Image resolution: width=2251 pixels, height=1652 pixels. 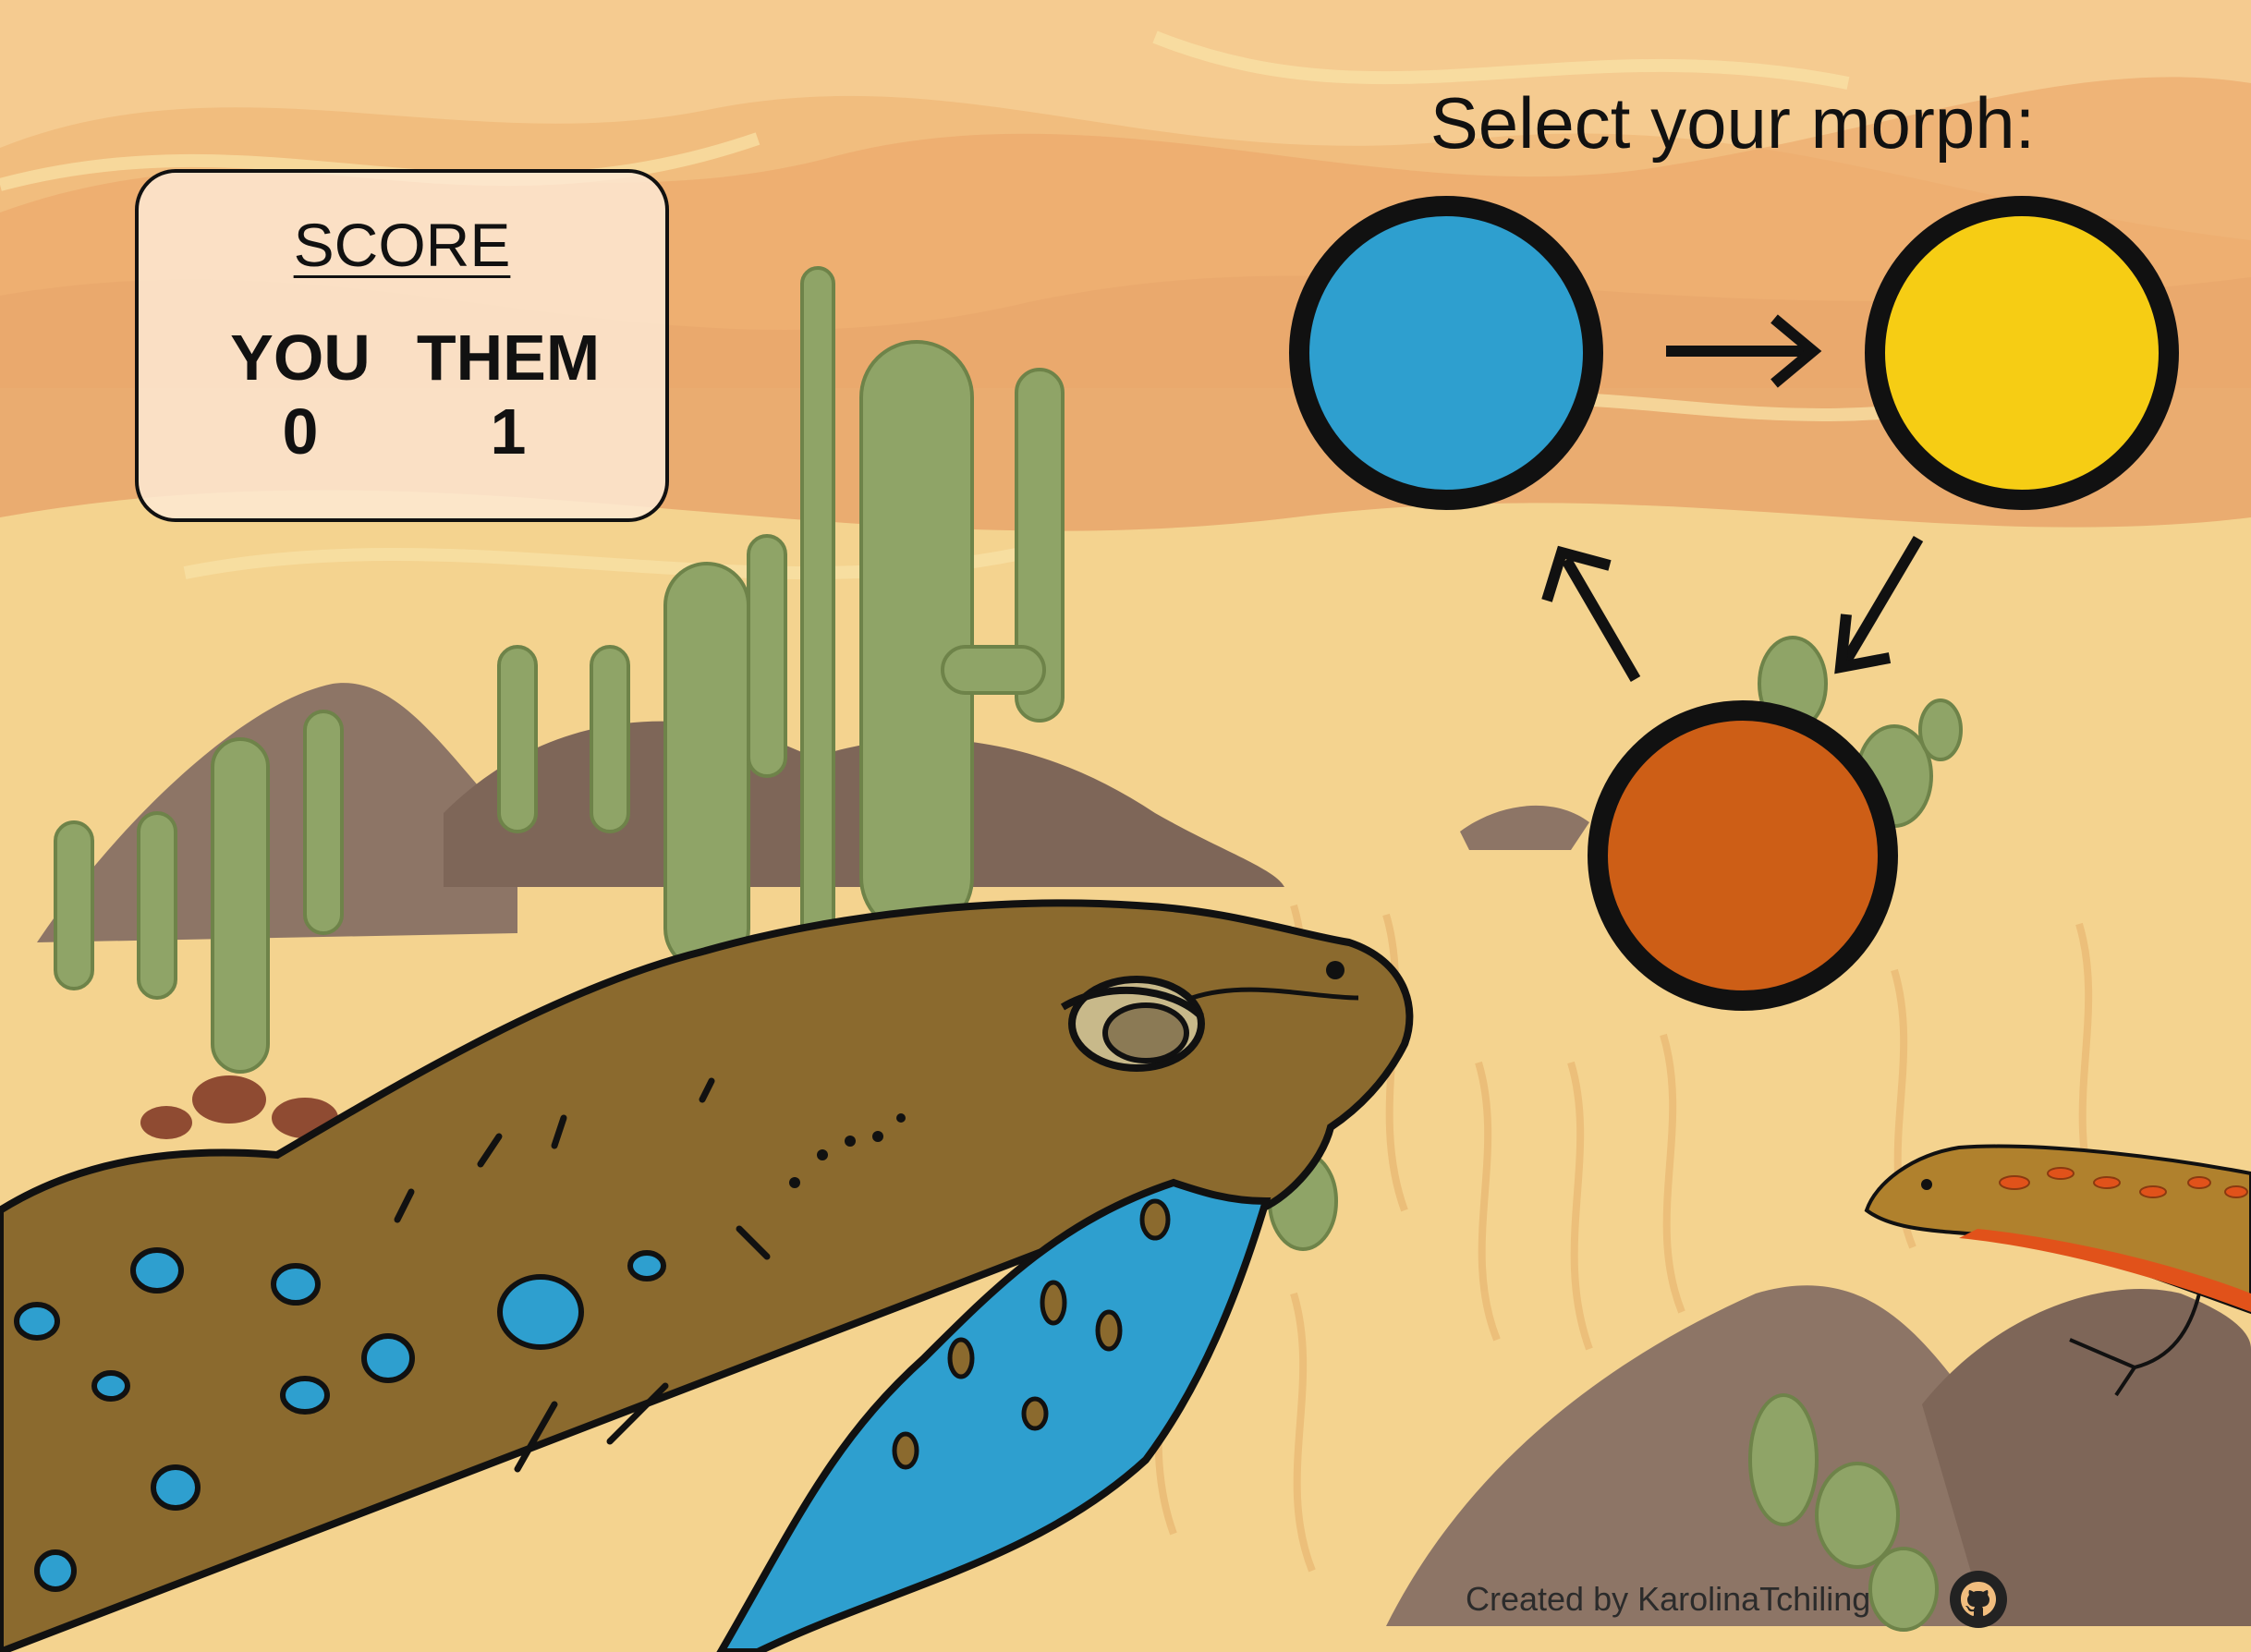 What do you see at coordinates (509, 358) in the screenshot?
I see `score-them-label: THEM` at bounding box center [509, 358].